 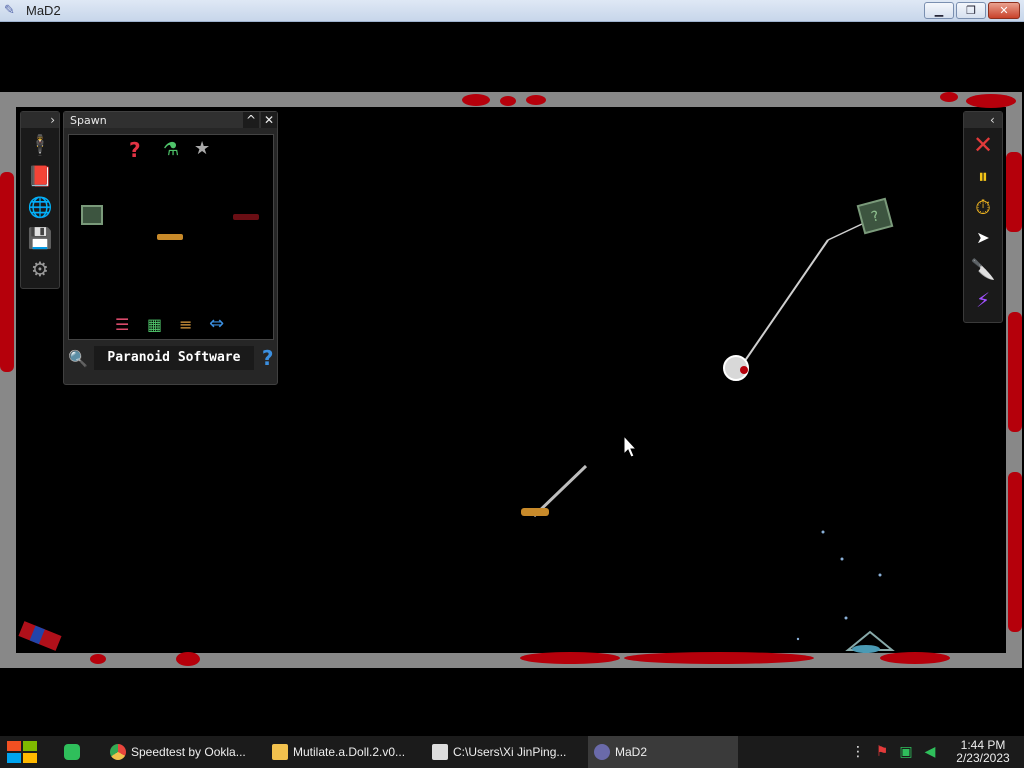 I want to click on taskbar-chat-app, so click(x=74, y=752).